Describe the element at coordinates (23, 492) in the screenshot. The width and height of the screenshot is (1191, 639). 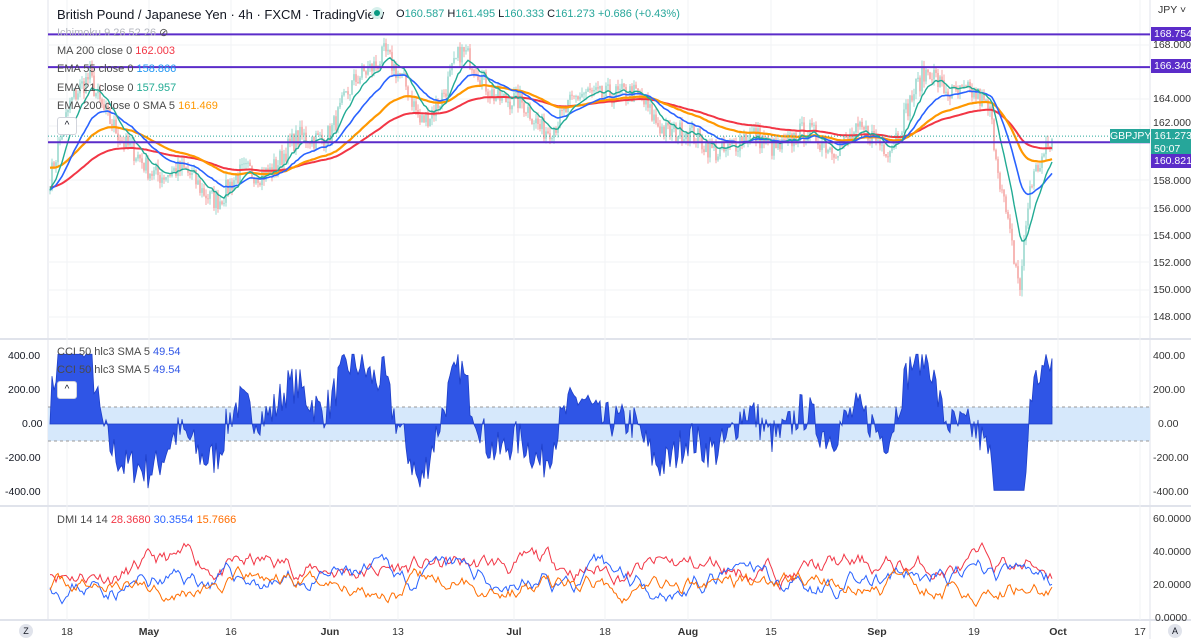
I see `cci-left-tick: -400.00` at that location.